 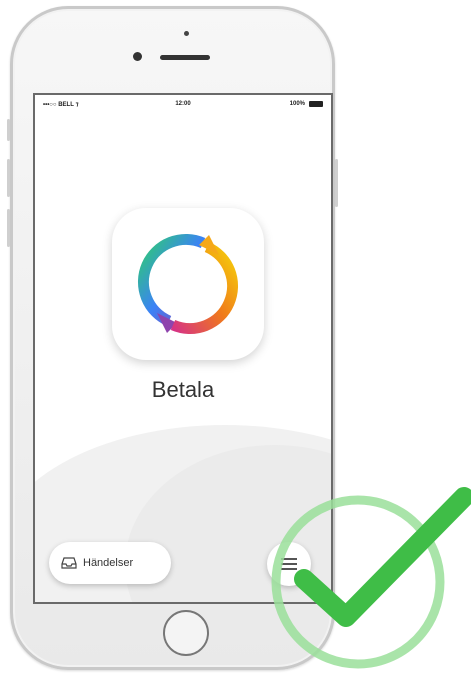 I want to click on events-button-label: Händelser, so click(x=108, y=563).